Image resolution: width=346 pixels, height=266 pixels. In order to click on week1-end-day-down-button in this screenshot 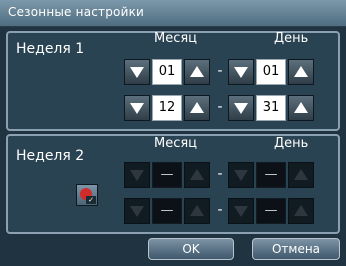, I will do `click(241, 108)`.